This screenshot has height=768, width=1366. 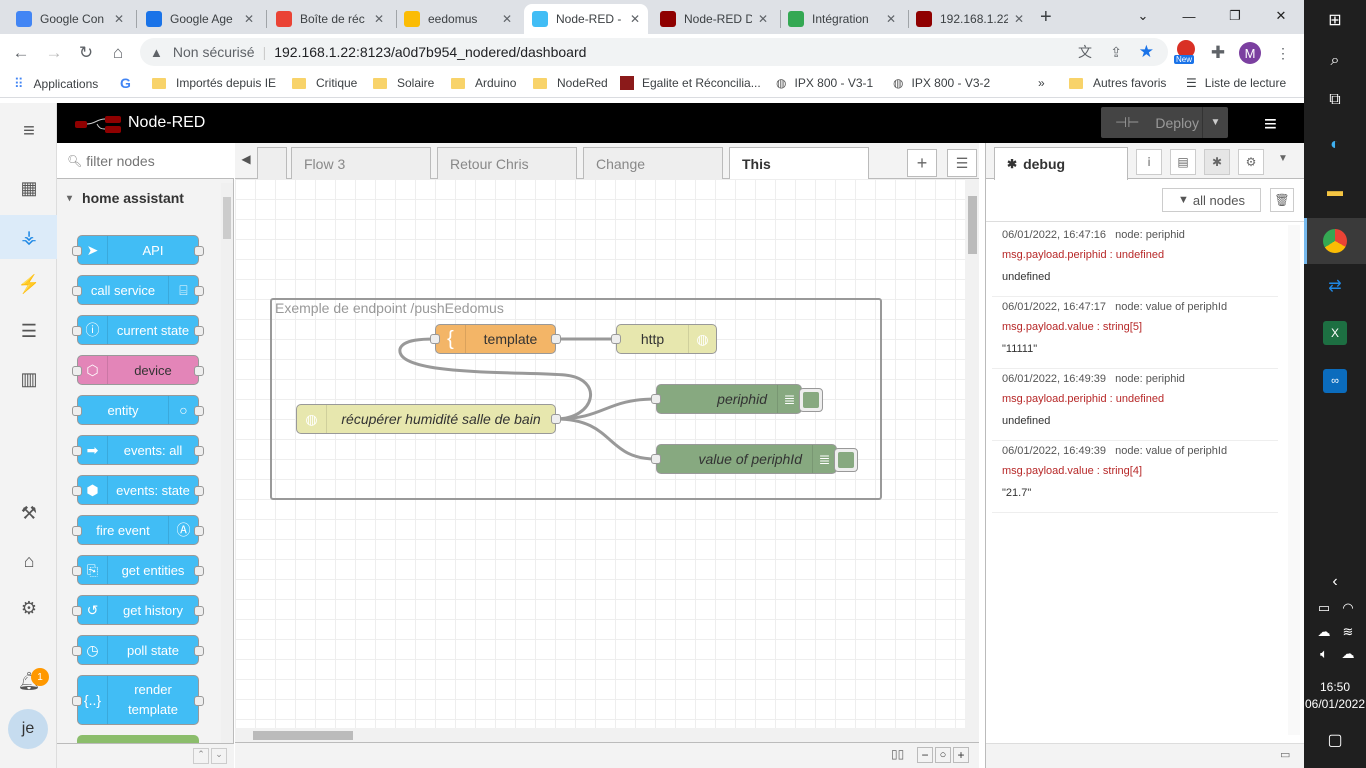 I want to click on expand-all-icon: ⌄, so click(x=219, y=756).